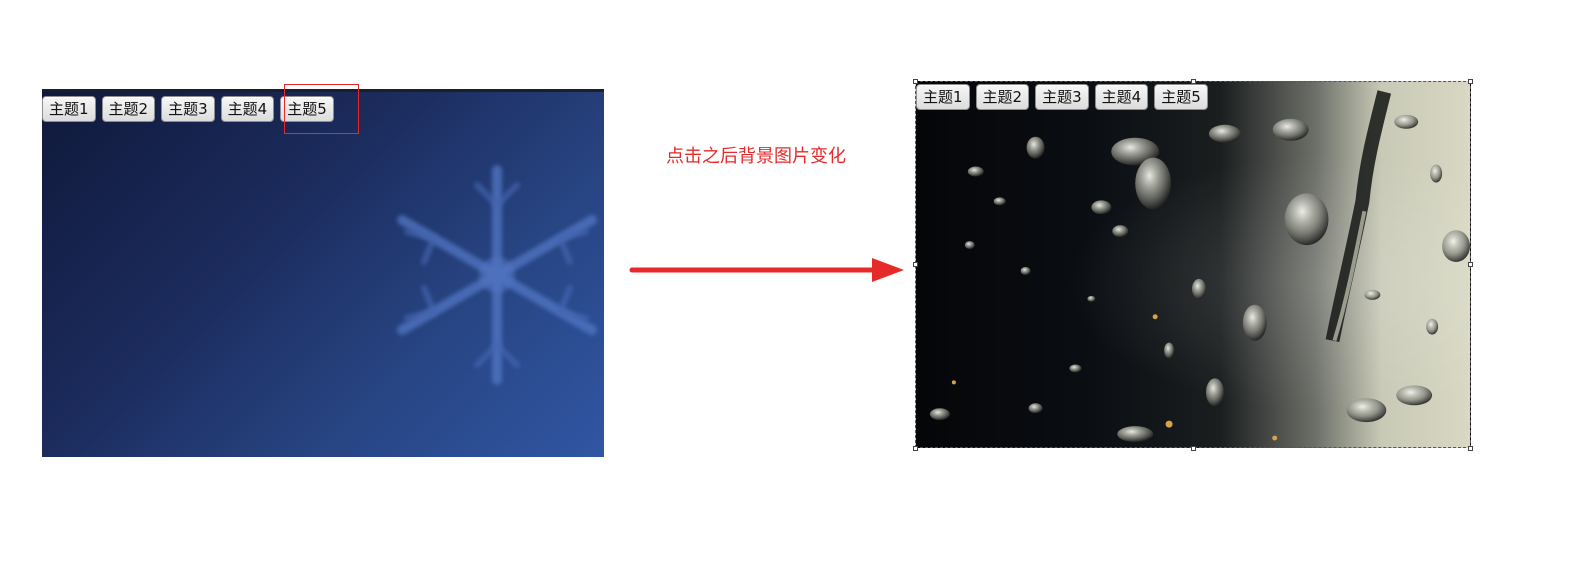  Describe the element at coordinates (497, 275) in the screenshot. I see `snowflake-icon` at that location.